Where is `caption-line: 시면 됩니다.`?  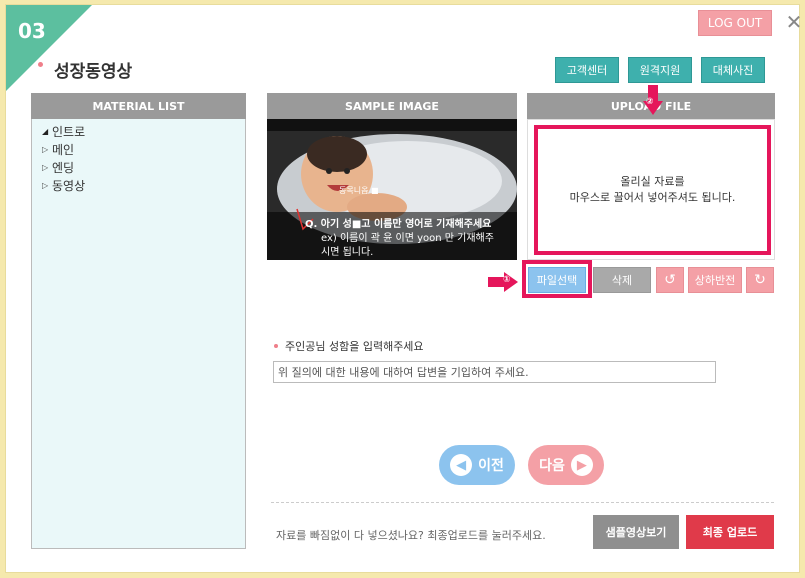
caption-line: 시면 됩니다. is located at coordinates (347, 252).